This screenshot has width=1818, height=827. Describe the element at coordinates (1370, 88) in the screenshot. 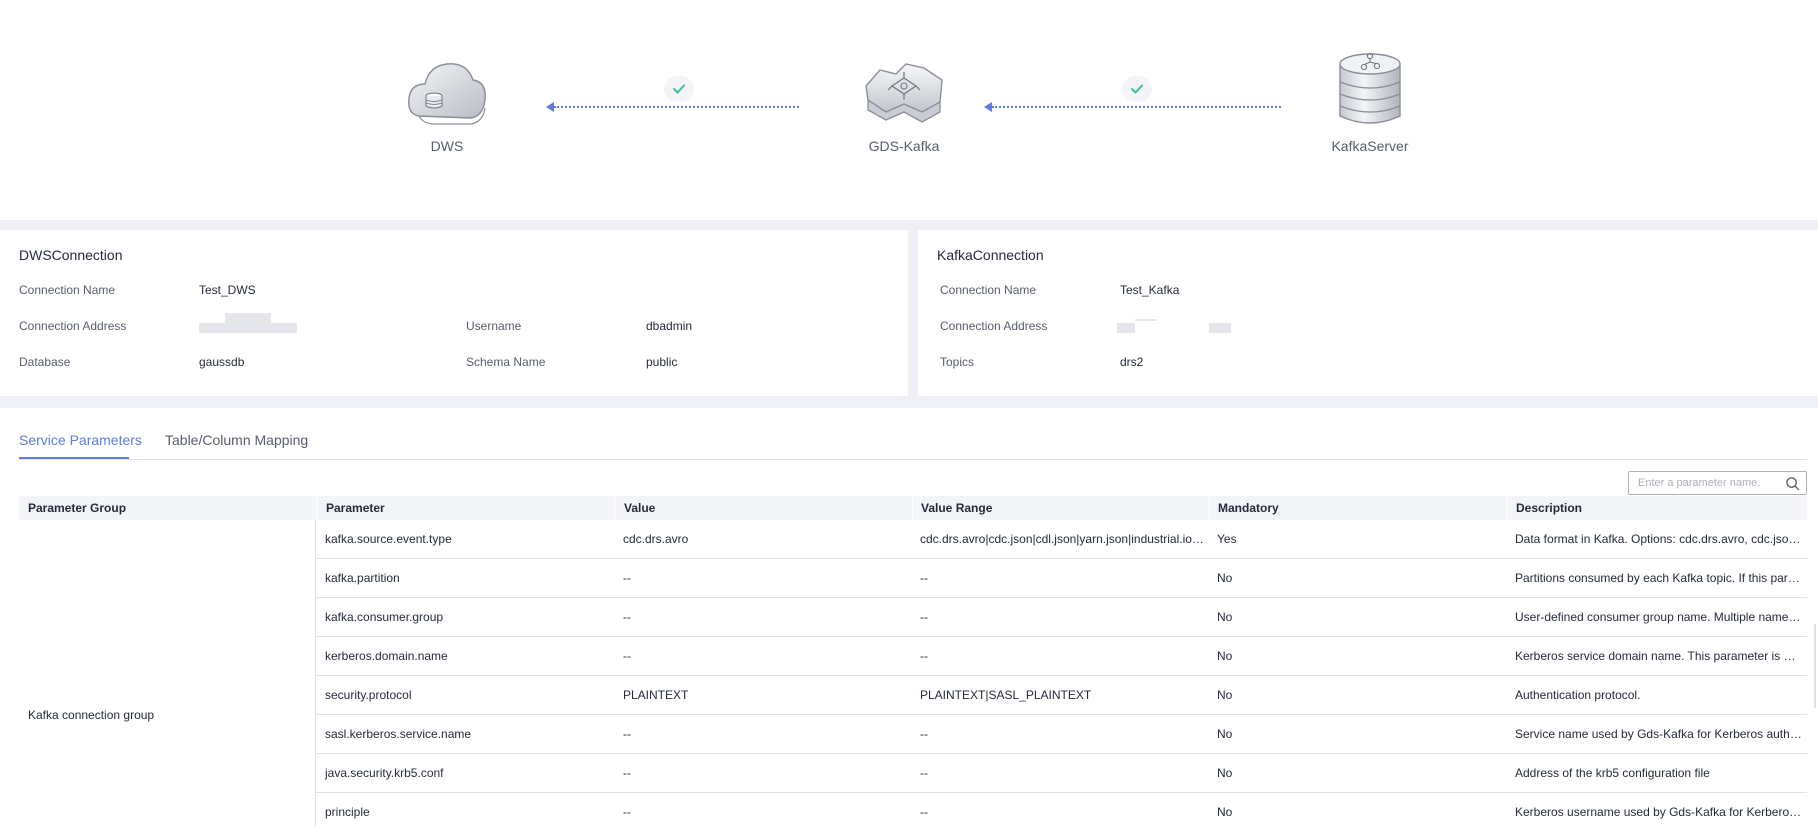

I see `database-cylinder-icon` at that location.